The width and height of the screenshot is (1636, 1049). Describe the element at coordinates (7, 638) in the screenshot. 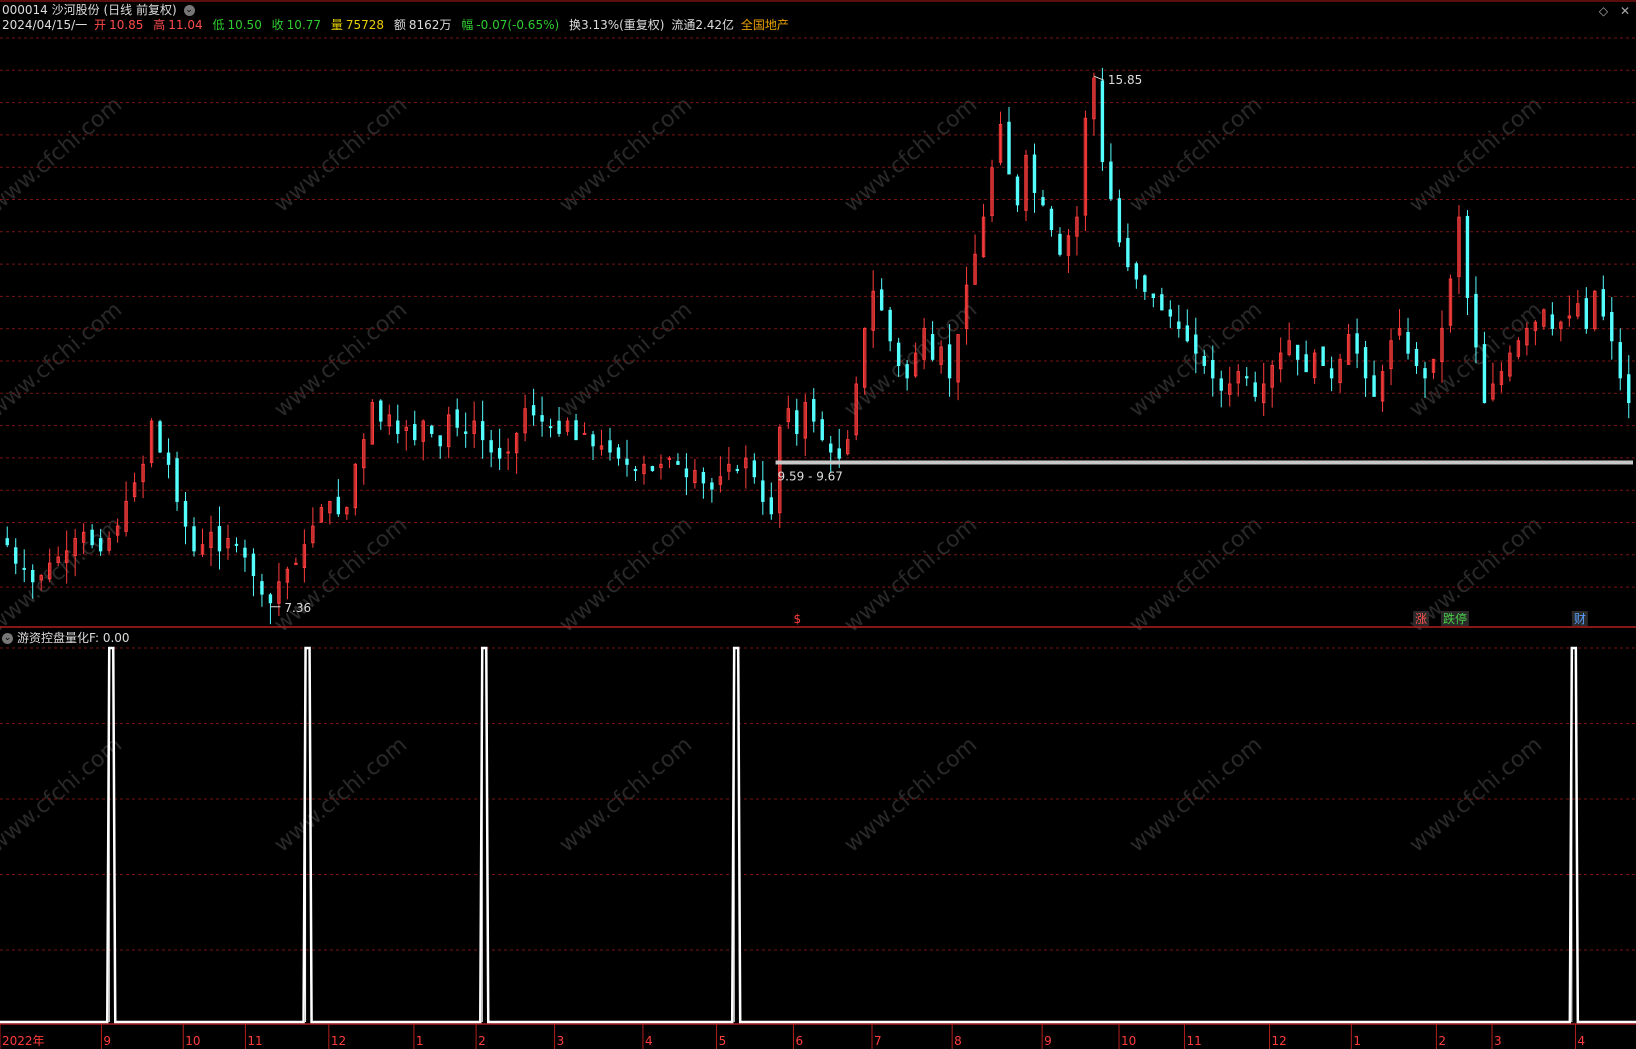

I see `indicator-dropdown-icon: ⌄` at that location.